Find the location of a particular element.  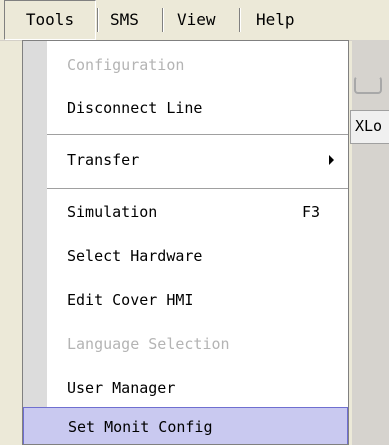

menu-item-simulation: Simulation F3 is located at coordinates (197, 212).